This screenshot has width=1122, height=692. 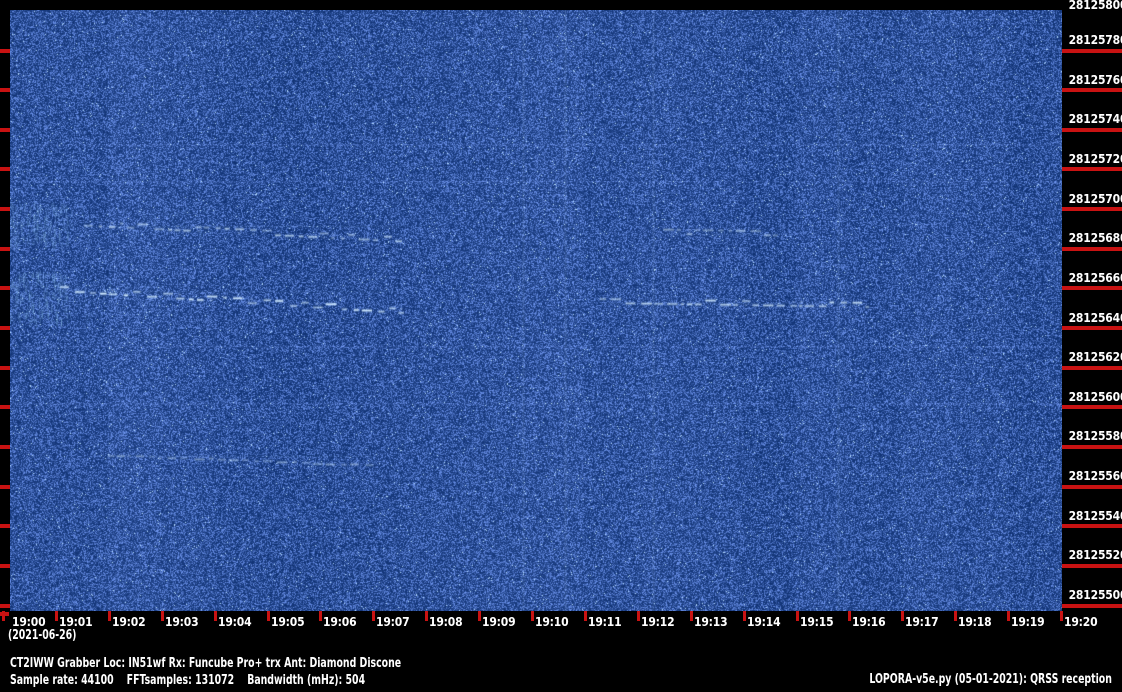 I want to click on frequency-tick-label: 28125700, so click(x=1095, y=198).